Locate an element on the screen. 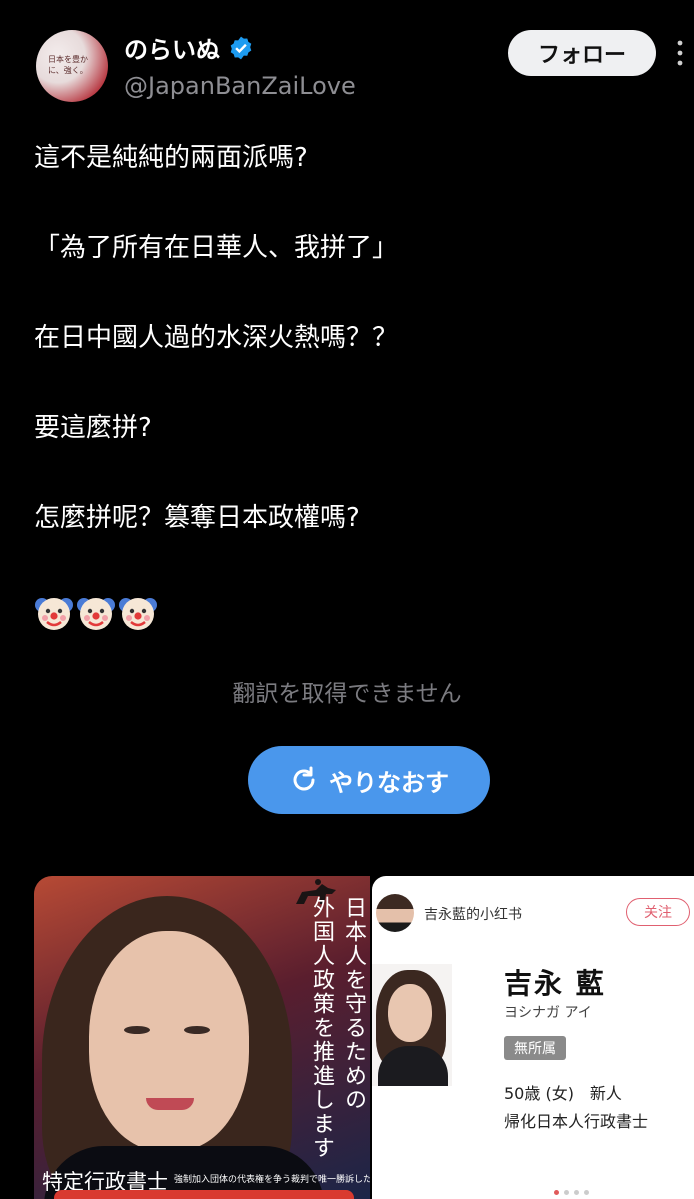  tweet-line: 「為了所有在日華人、我拼了」 is located at coordinates (216, 248).